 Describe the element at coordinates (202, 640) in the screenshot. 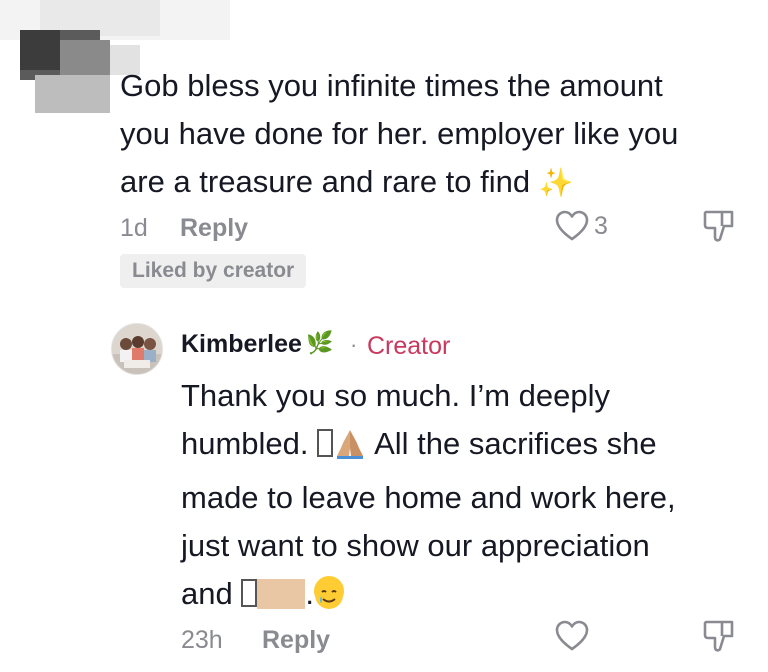

I see `reply-timestamp: 23h` at that location.